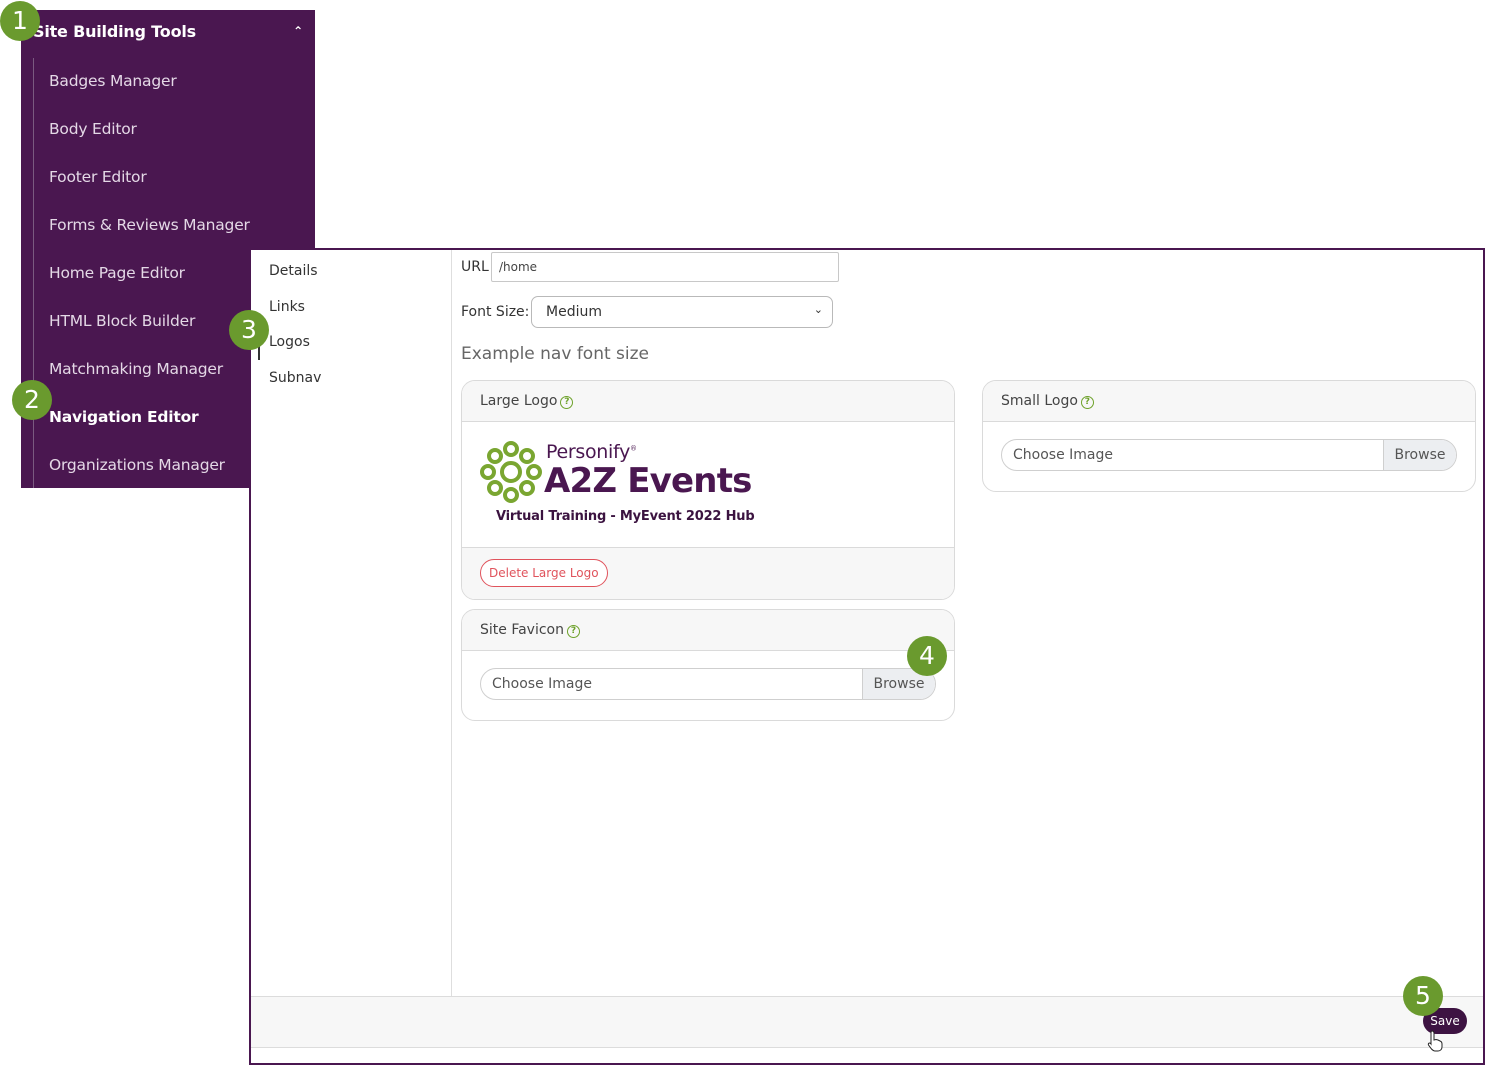  What do you see at coordinates (542, 684) in the screenshot?
I see `favicon-choose-image-label: Choose Image` at bounding box center [542, 684].